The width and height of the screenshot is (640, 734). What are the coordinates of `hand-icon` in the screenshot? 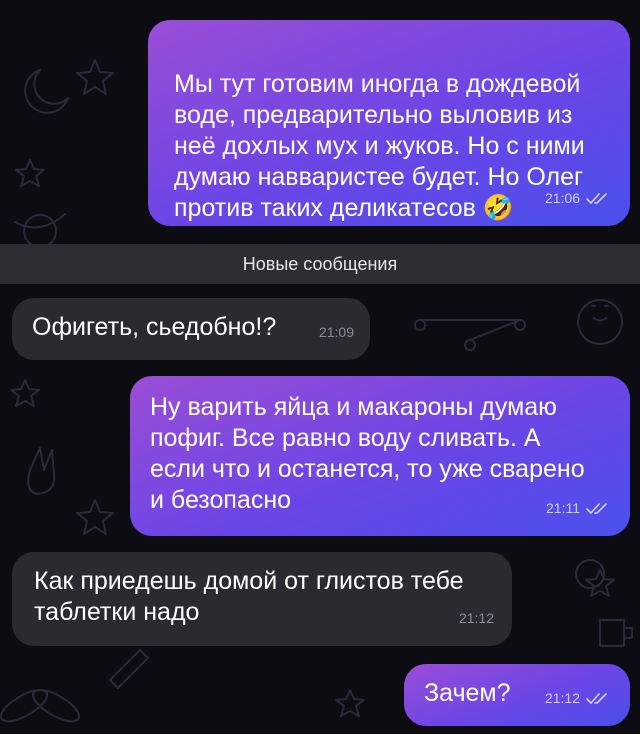 It's located at (41, 471).